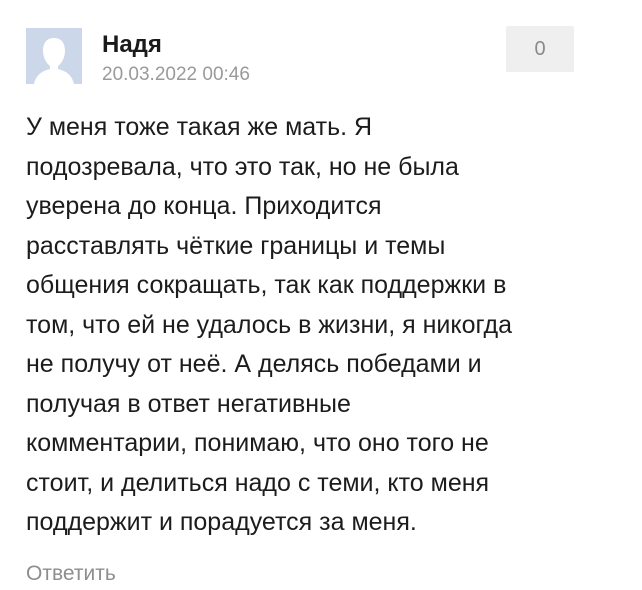 The height and width of the screenshot is (590, 642). Describe the element at coordinates (204, 206) in the screenshot. I see `comment-text-line: уверена до конца. Приходится` at that location.